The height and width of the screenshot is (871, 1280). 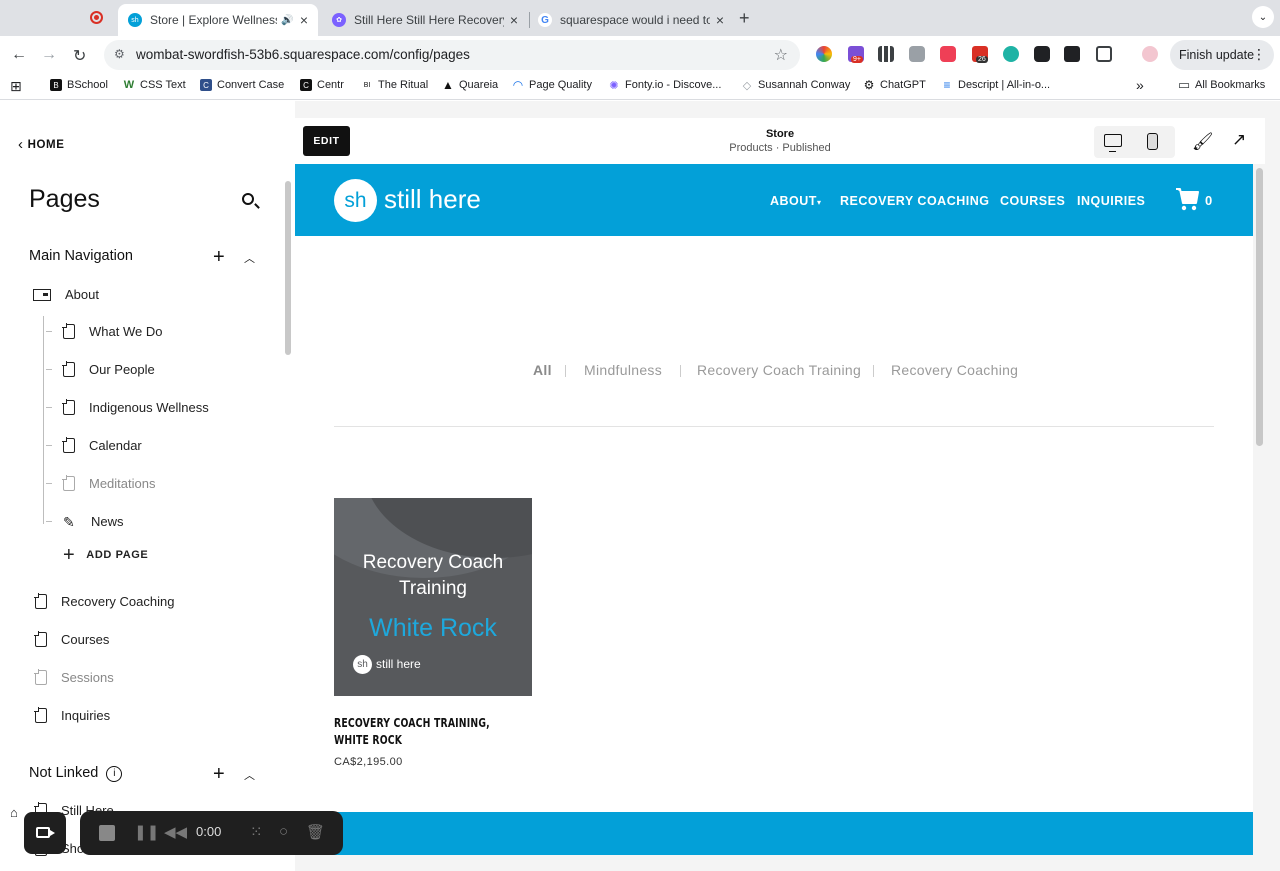 I want to click on open-external-arrow-icon: ↗, so click(x=1239, y=140).